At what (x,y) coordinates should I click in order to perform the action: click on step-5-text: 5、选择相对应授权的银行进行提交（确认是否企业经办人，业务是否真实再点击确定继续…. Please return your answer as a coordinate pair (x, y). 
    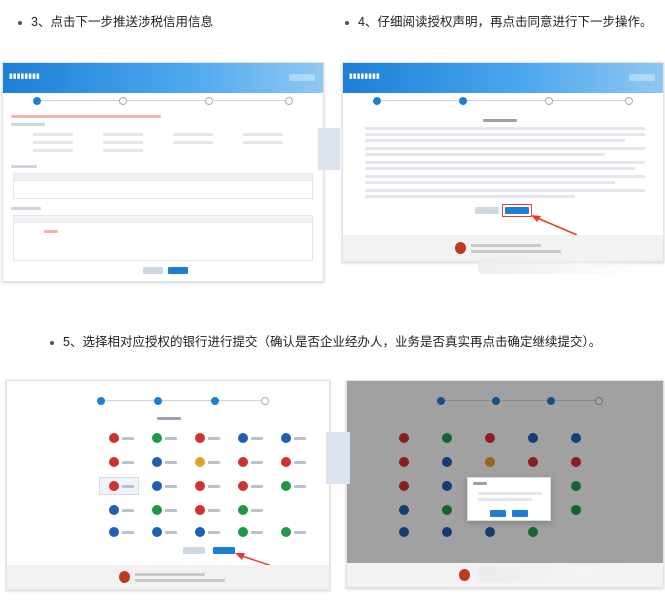
    Looking at the image, I should click on (332, 342).